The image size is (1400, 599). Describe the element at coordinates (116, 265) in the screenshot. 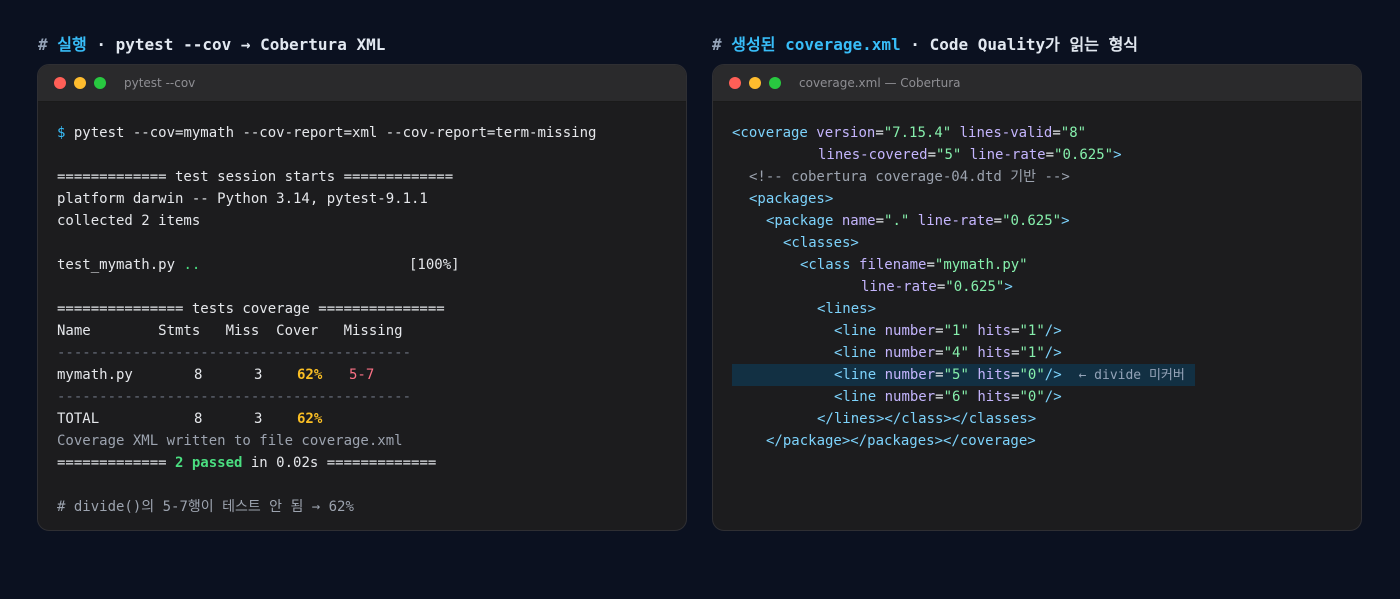

I see `test-file: test_mymath.py` at that location.